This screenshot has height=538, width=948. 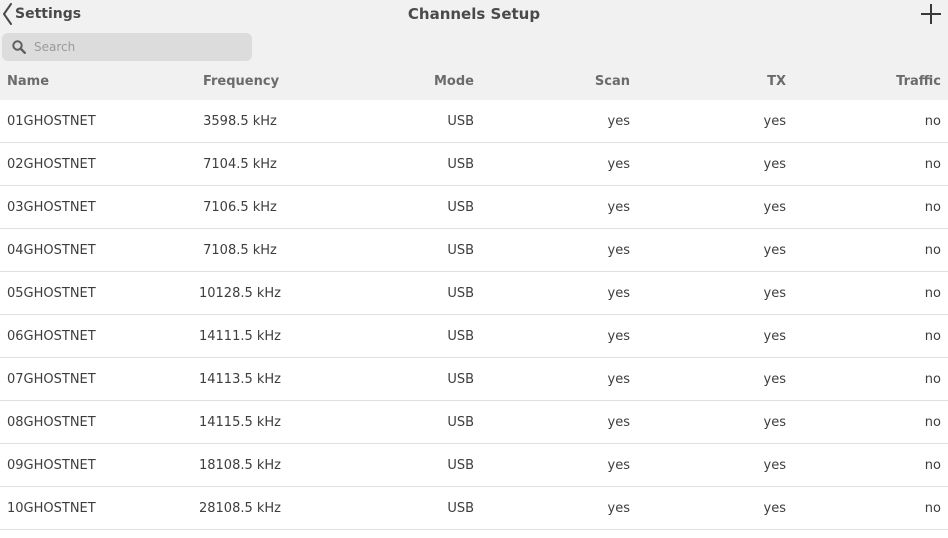 I want to click on cell-frequency: 3598.5 kHz, so click(x=240, y=121).